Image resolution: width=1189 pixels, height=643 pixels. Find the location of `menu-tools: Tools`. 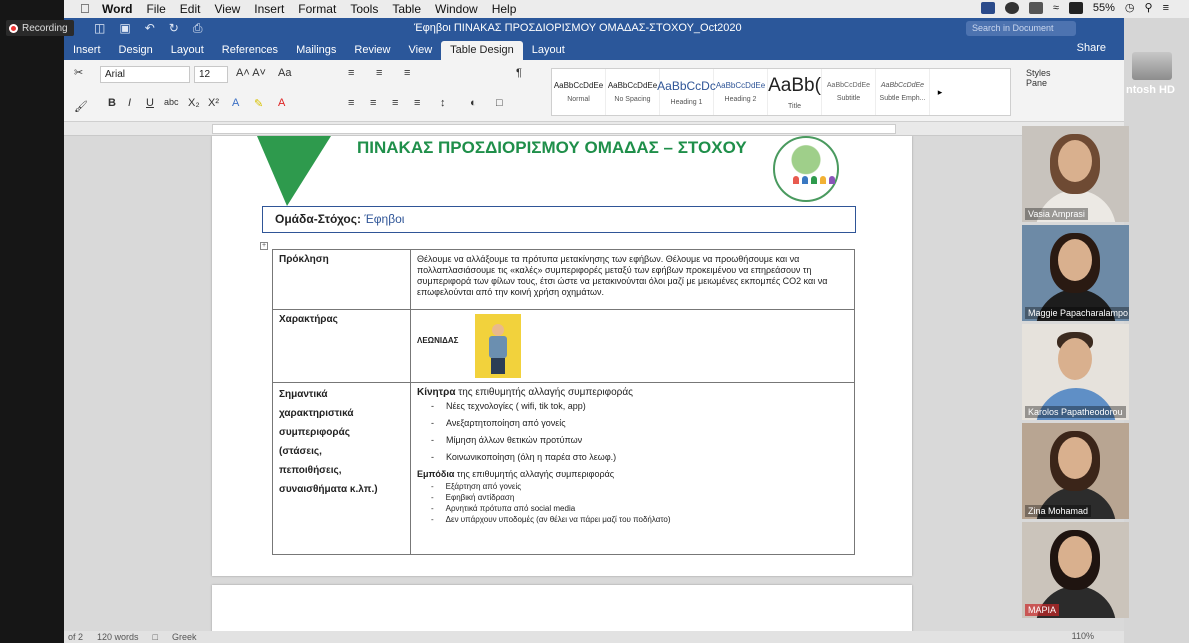

menu-tools: Tools is located at coordinates (364, 9).